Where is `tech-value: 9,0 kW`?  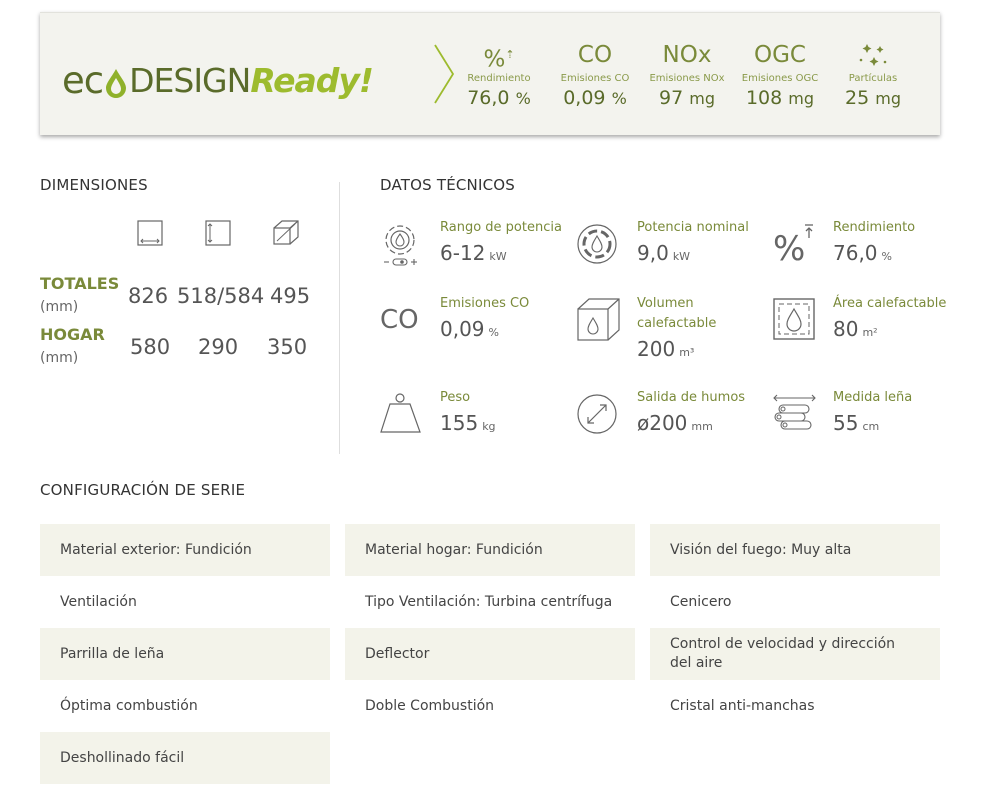 tech-value: 9,0 kW is located at coordinates (664, 253).